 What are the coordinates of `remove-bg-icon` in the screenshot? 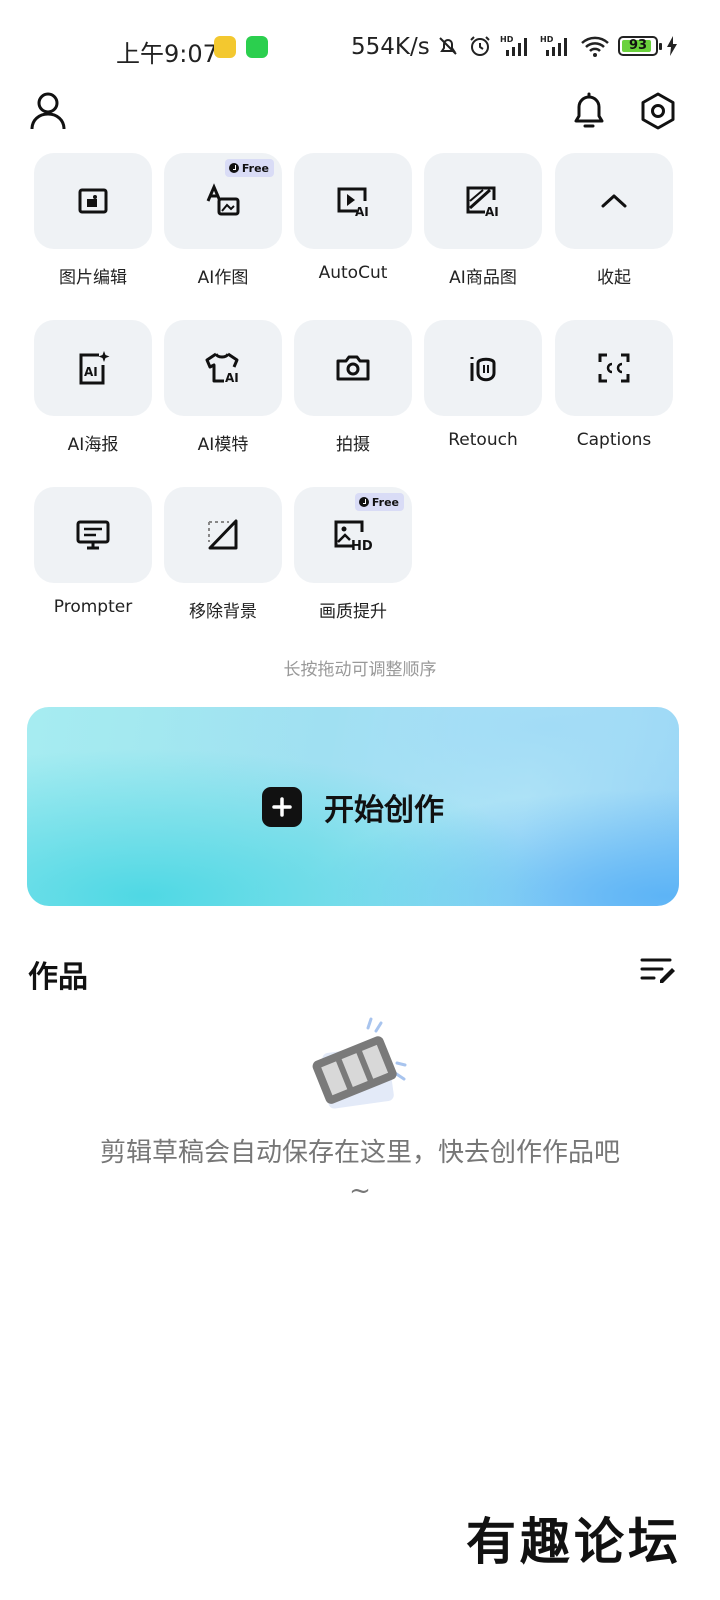 It's located at (223, 534).